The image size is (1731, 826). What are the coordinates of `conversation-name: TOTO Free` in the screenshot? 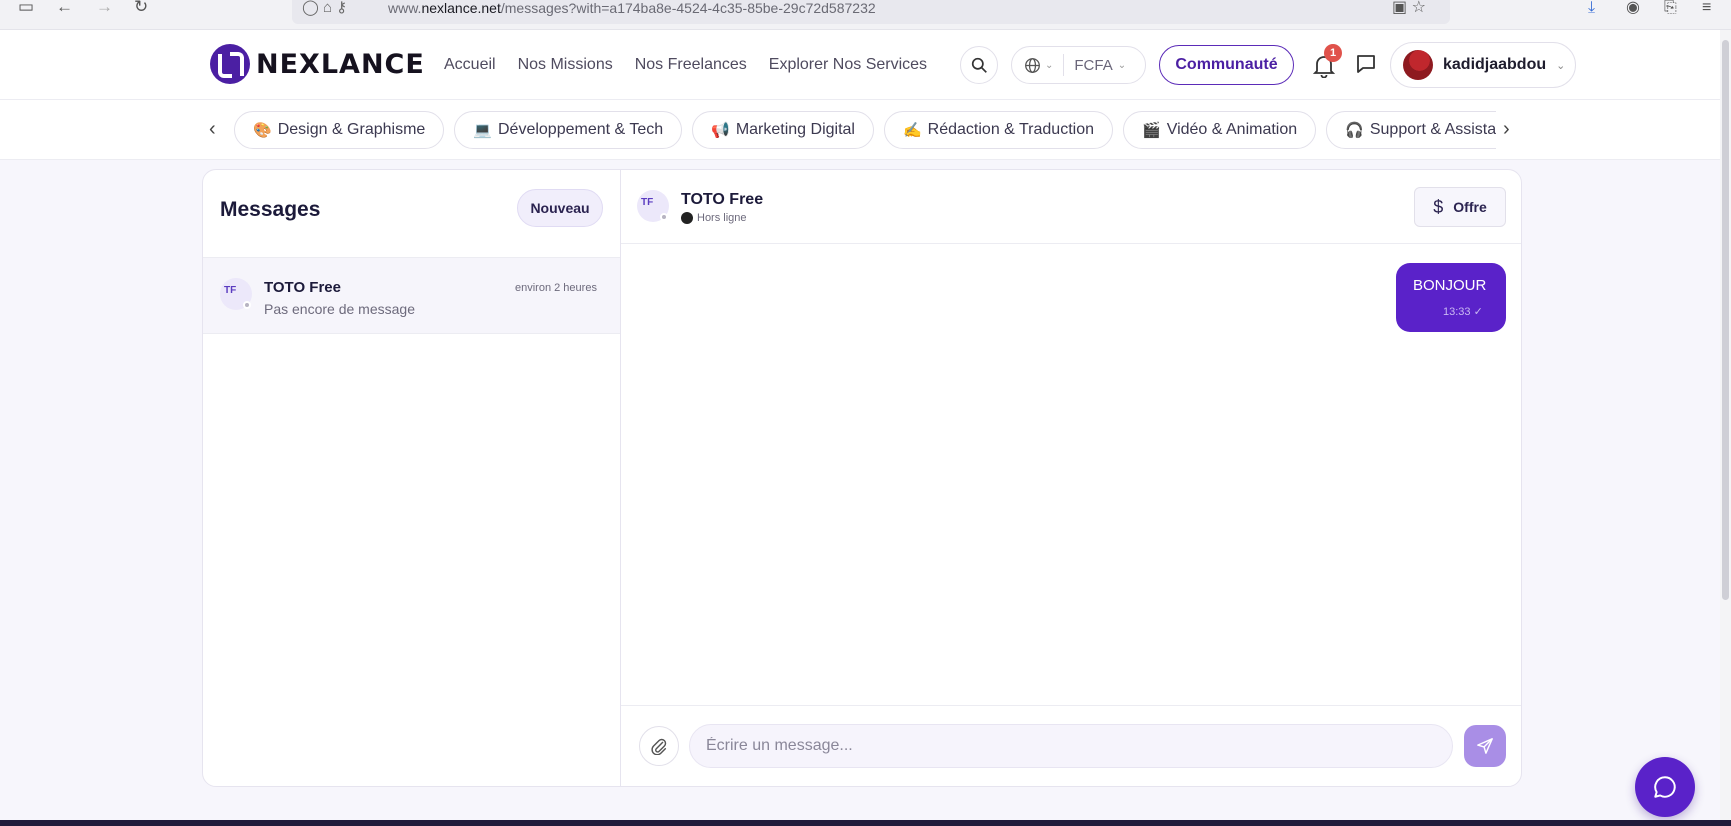 It's located at (302, 287).